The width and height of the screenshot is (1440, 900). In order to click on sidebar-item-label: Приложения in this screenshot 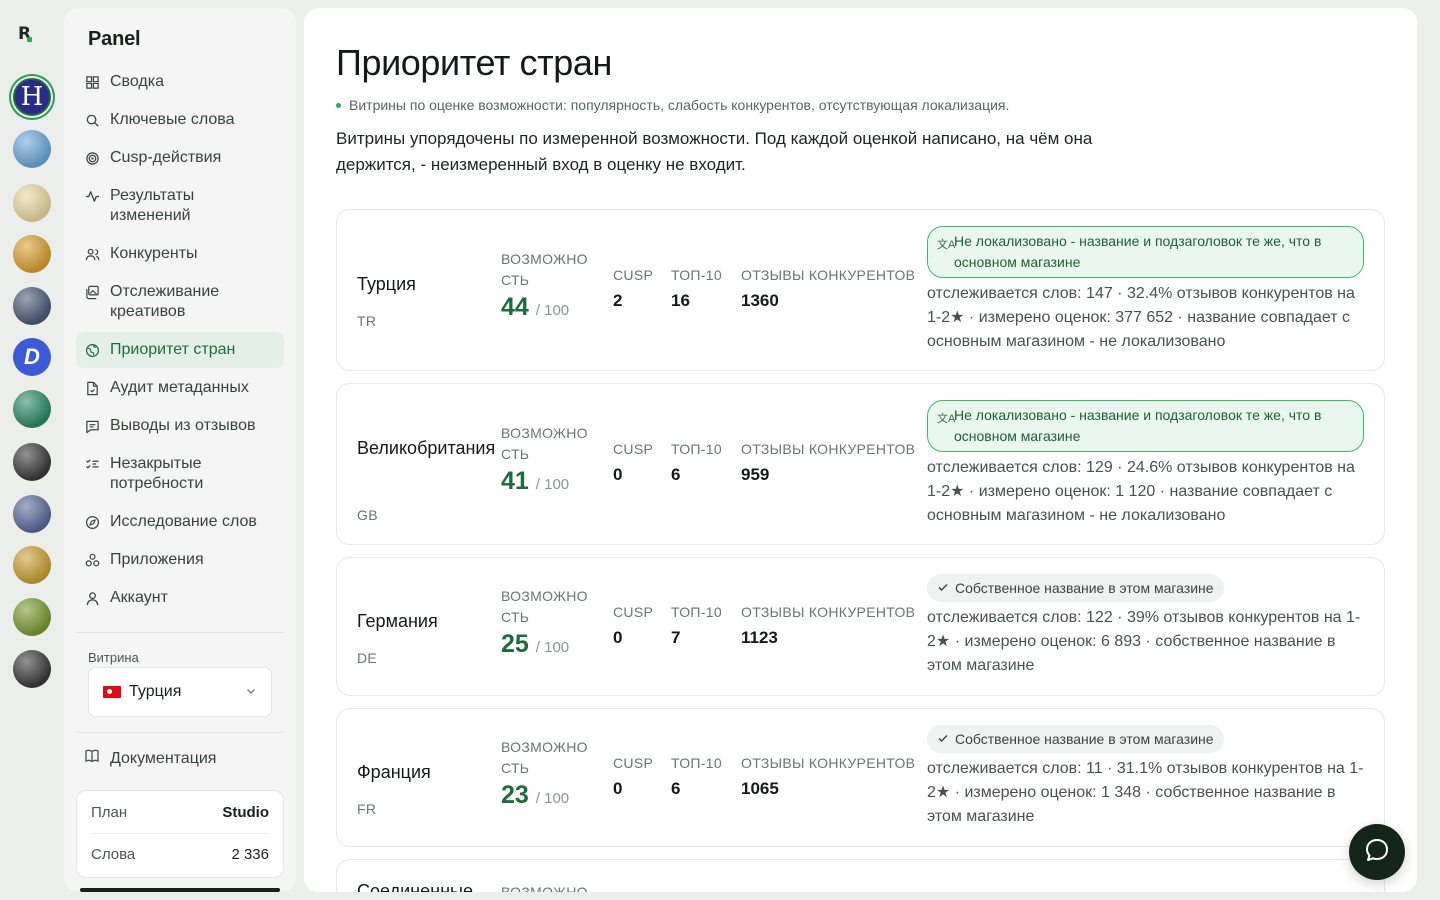, I will do `click(157, 559)`.